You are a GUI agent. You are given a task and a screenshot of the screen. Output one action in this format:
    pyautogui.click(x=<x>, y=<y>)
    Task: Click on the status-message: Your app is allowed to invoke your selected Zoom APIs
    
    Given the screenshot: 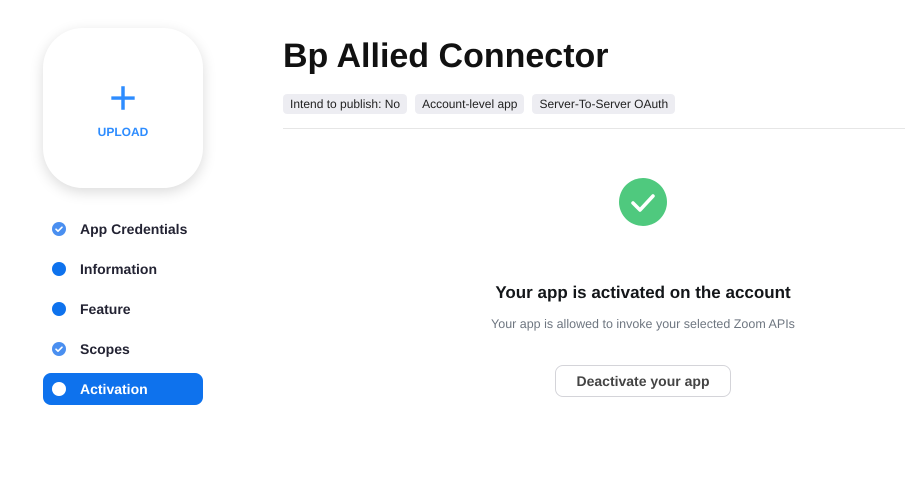 What is the action you would take?
    pyautogui.click(x=643, y=324)
    